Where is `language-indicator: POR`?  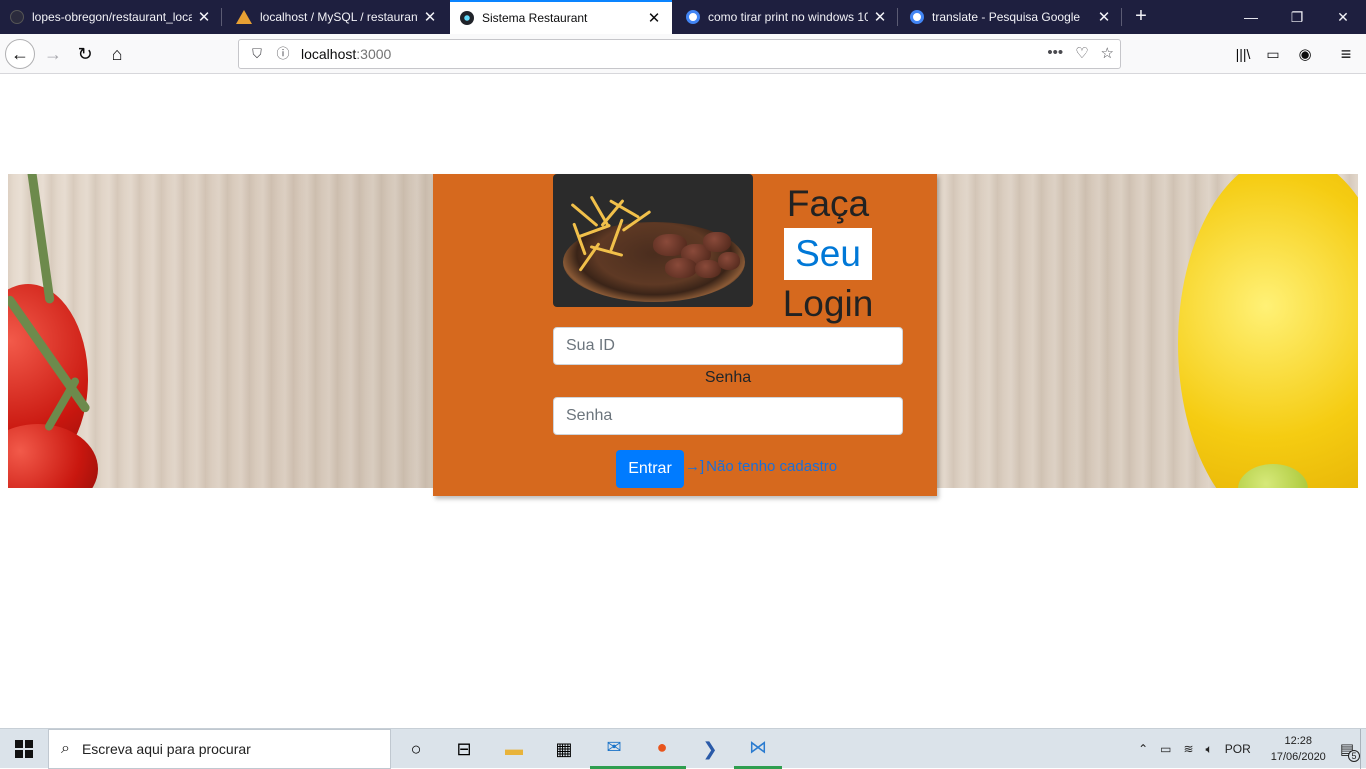 language-indicator: POR is located at coordinates (1238, 749).